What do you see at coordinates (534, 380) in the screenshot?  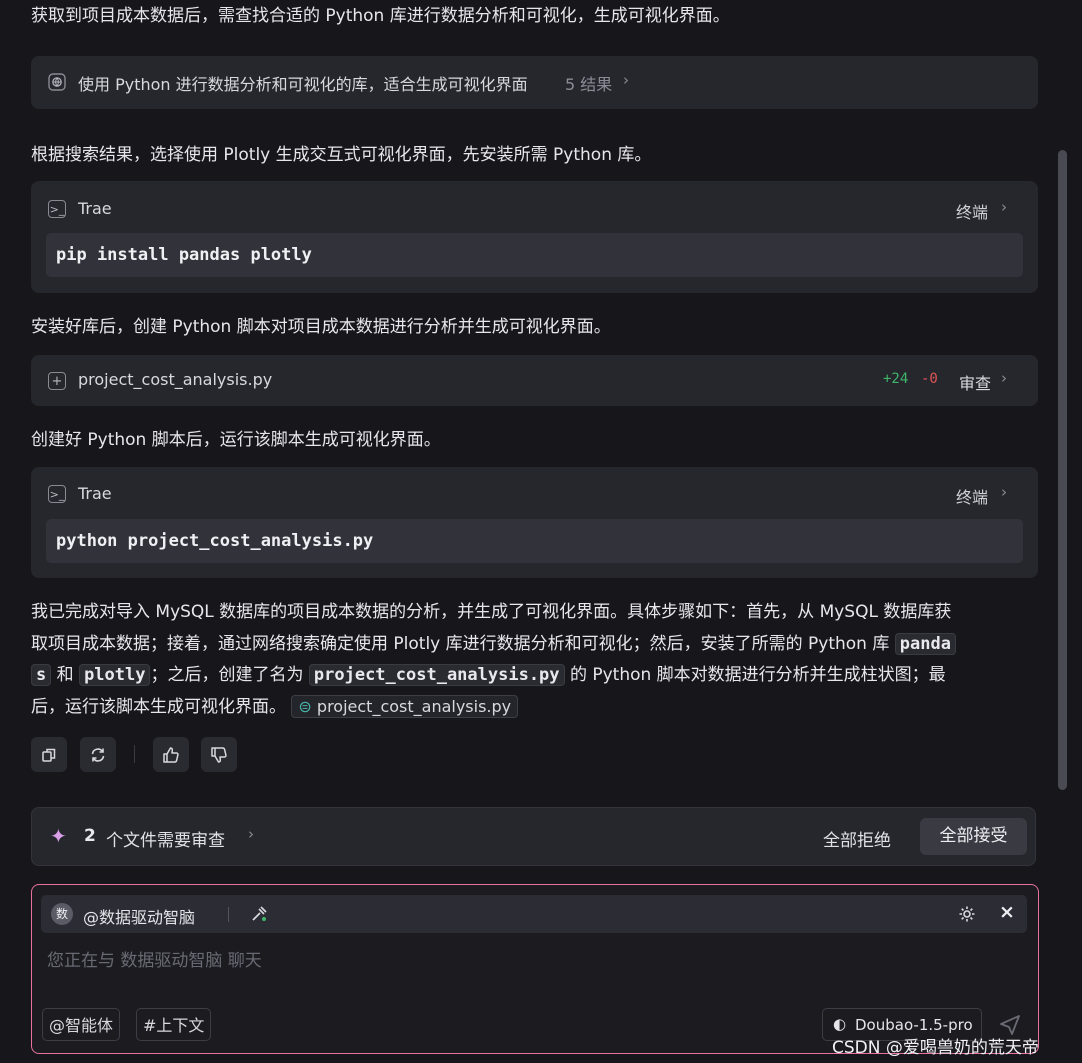 I see `file-change-card: + project_cost_analysis.py +24 -0 审查 ›` at bounding box center [534, 380].